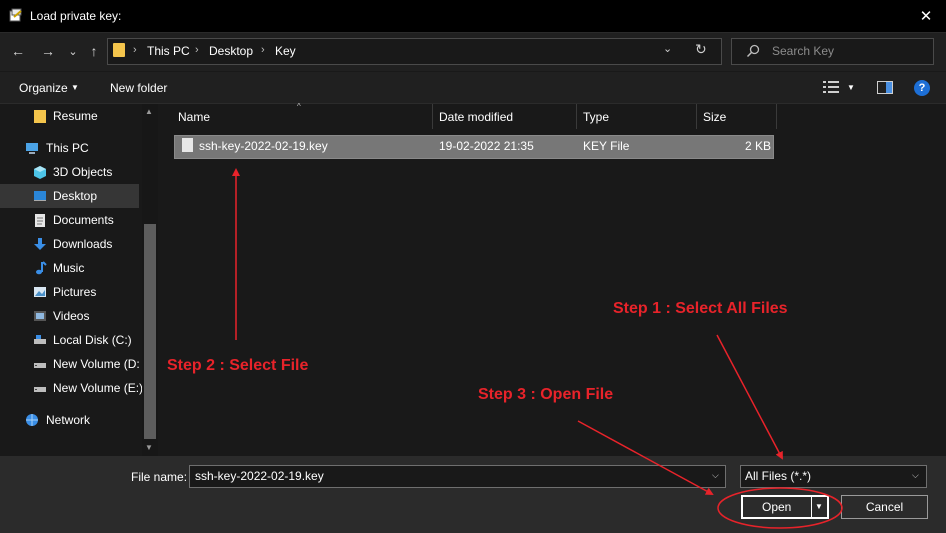 This screenshot has height=533, width=946. Describe the element at coordinates (758, 146) in the screenshot. I see `file-size: 2 KB` at that location.